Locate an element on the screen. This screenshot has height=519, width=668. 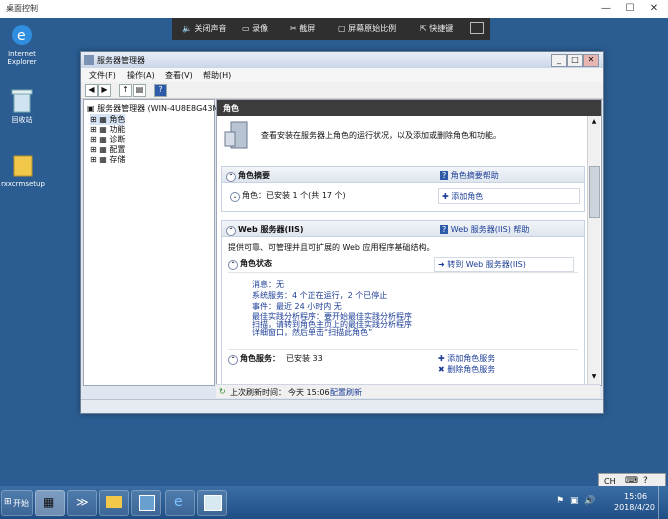
tree-item-storage: ⊞ ▦ 存储 is located at coordinates (107, 159).